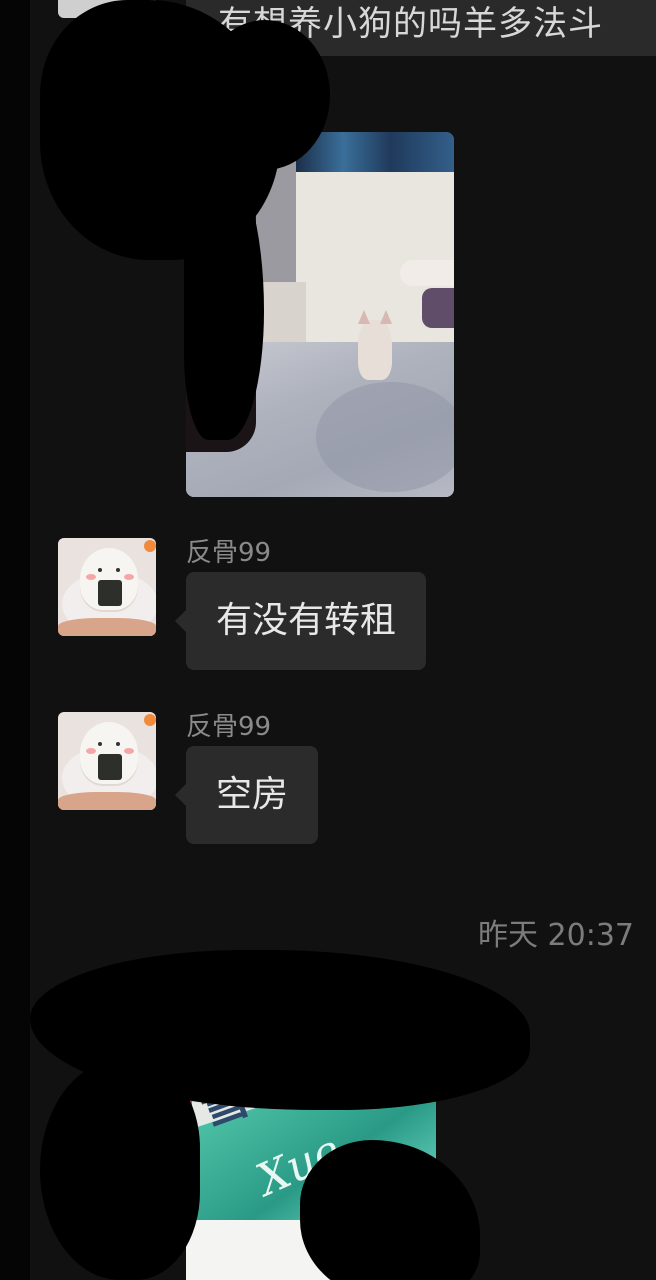  I want to click on photo-chair, so click(427, 273).